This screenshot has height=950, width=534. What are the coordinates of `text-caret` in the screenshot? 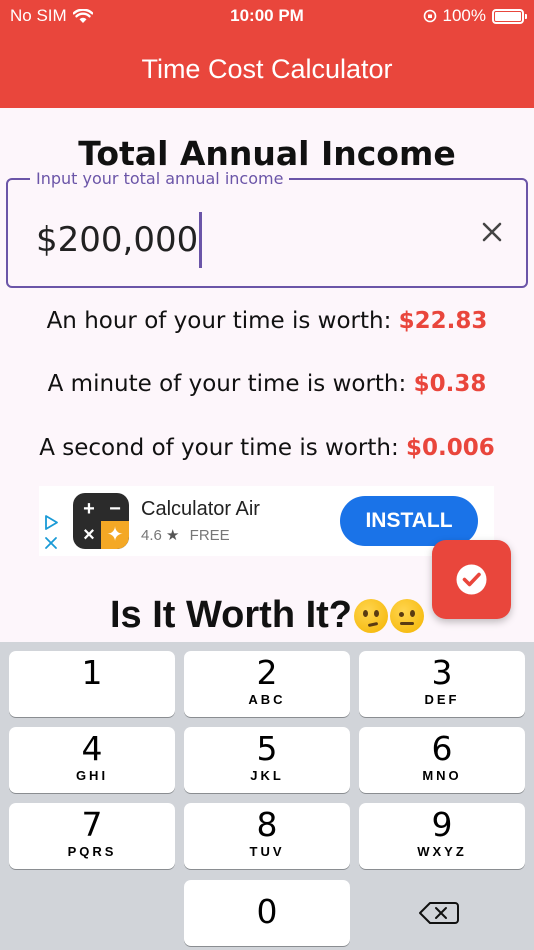 It's located at (200, 240).